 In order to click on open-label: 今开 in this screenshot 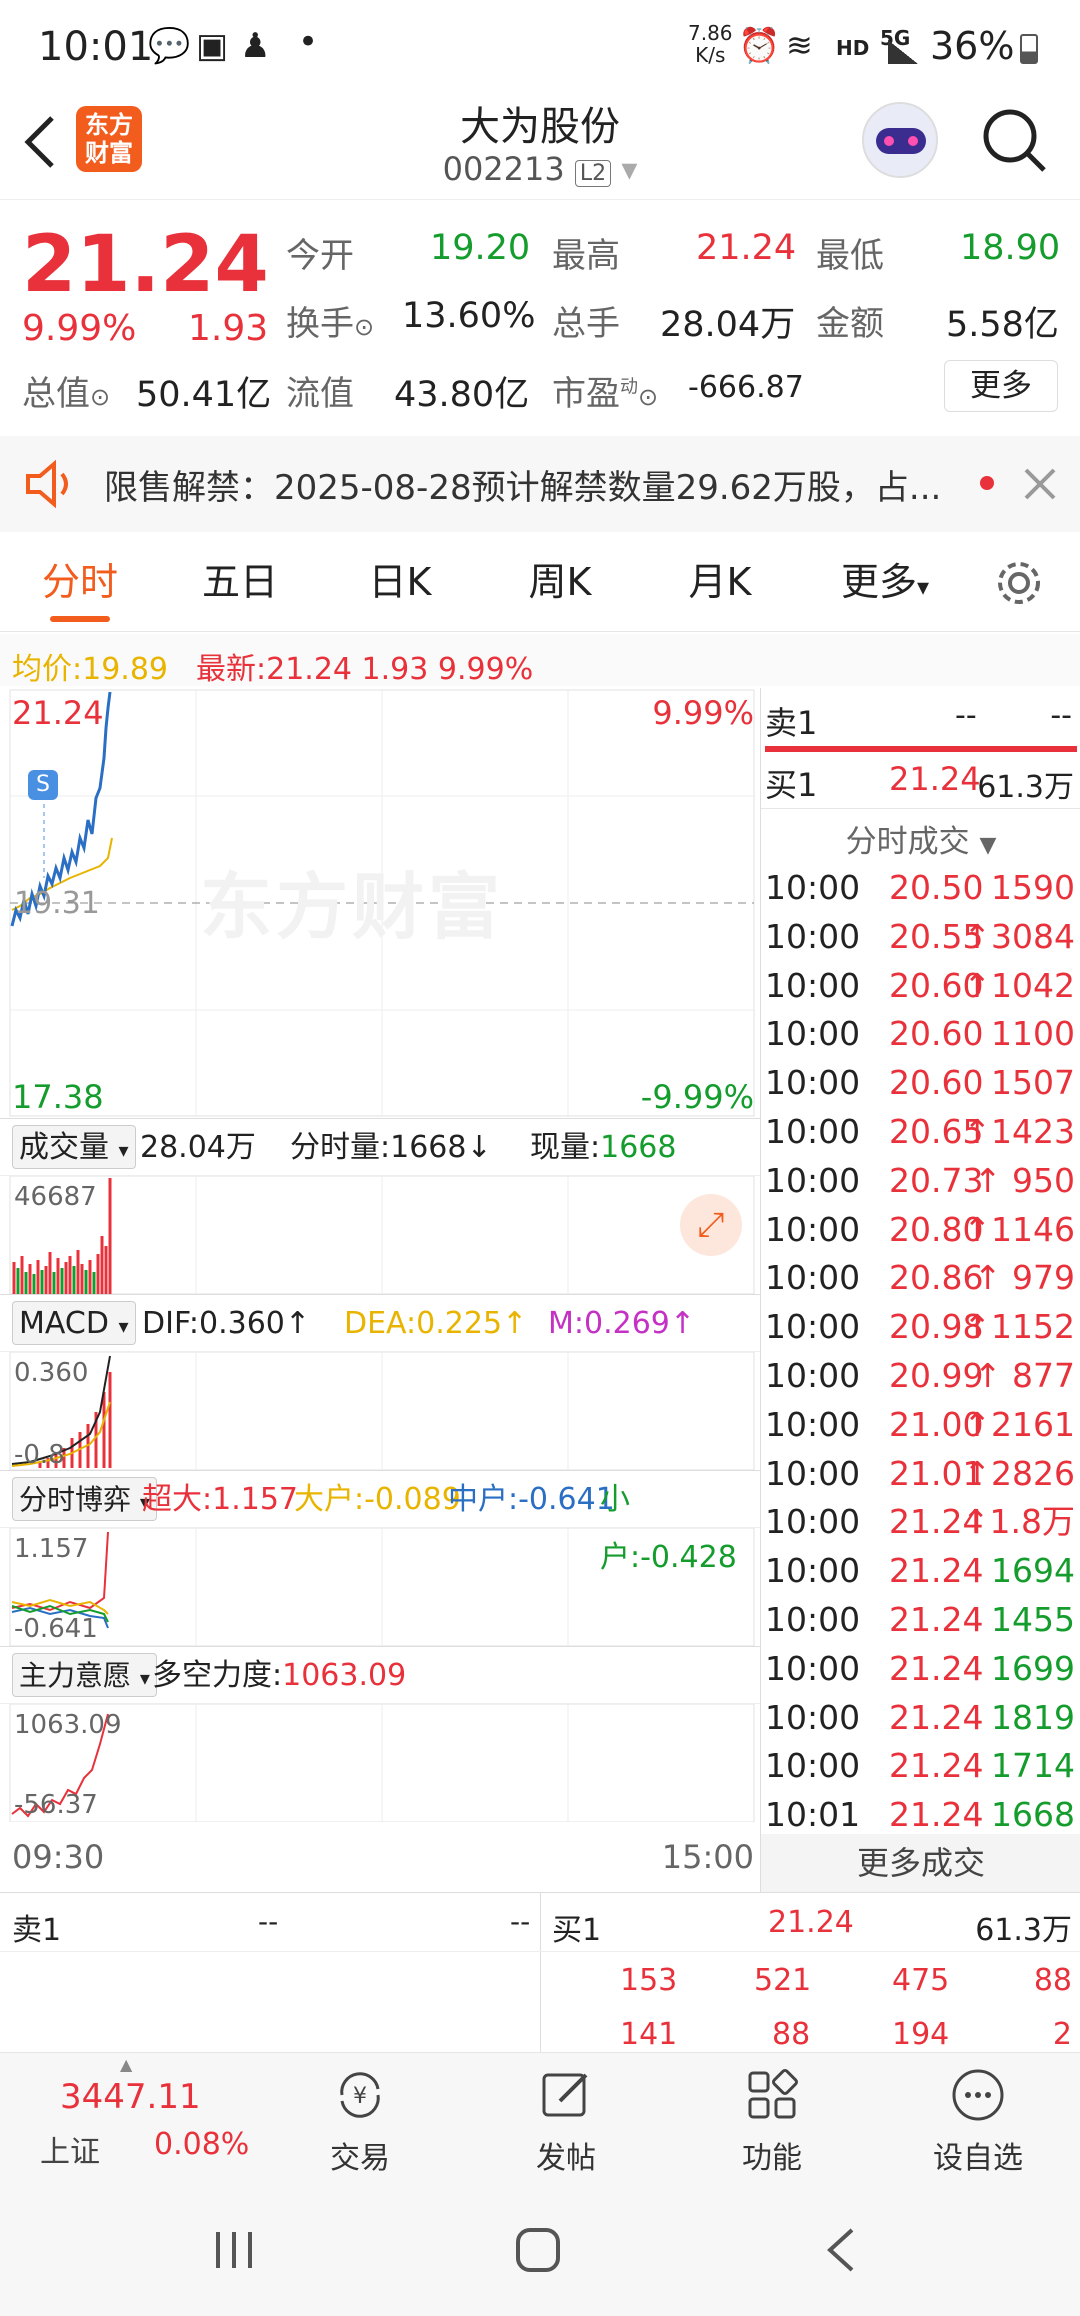, I will do `click(320, 256)`.